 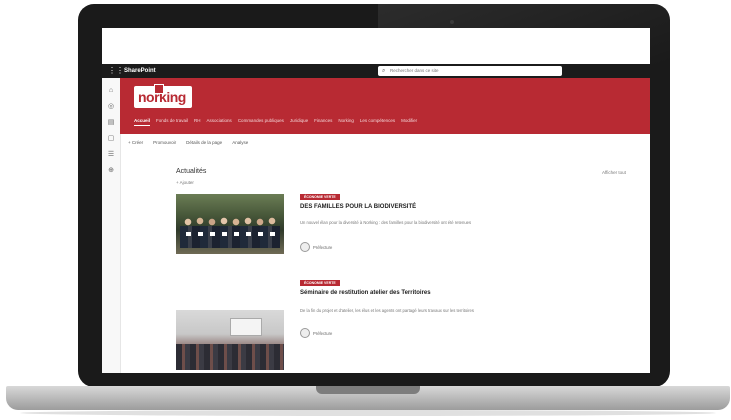 What do you see at coordinates (261, 121) in the screenshot?
I see `nav-item-commandes: Commandes publiques` at bounding box center [261, 121].